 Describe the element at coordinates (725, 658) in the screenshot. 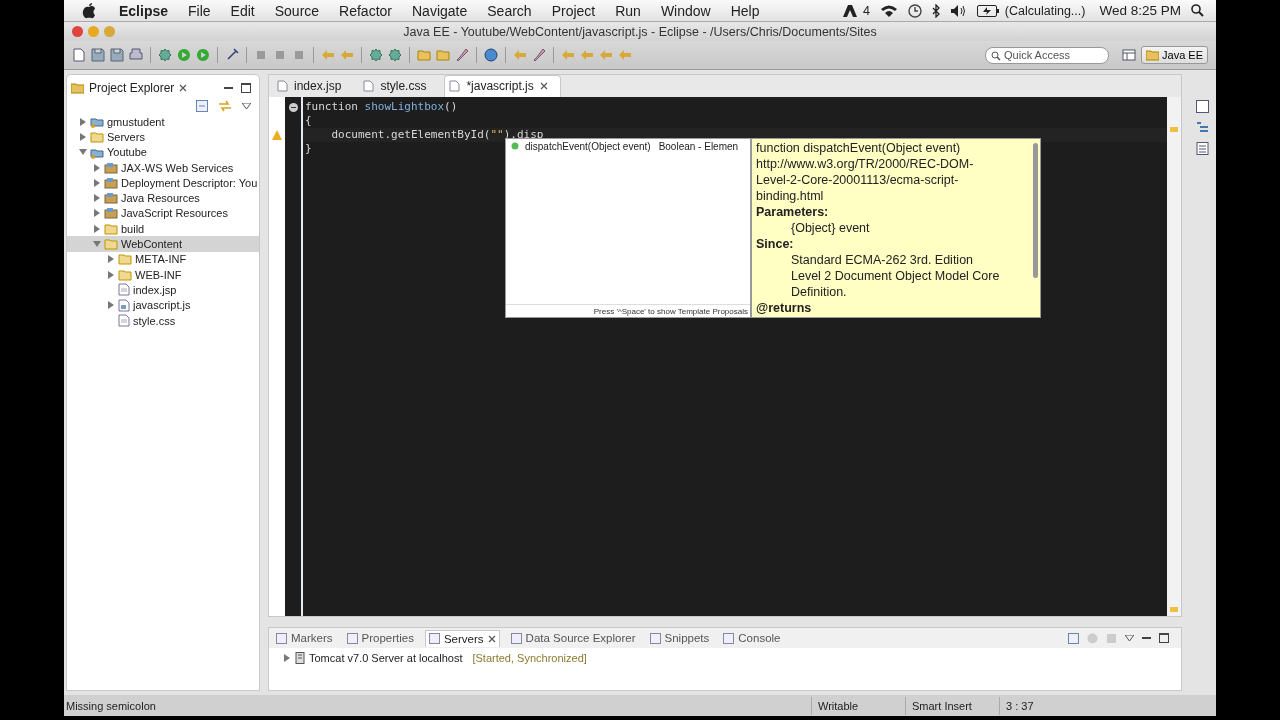

I see `server-row: Tomcat v7.0 Server at localhost [Started, Synchronized]` at that location.